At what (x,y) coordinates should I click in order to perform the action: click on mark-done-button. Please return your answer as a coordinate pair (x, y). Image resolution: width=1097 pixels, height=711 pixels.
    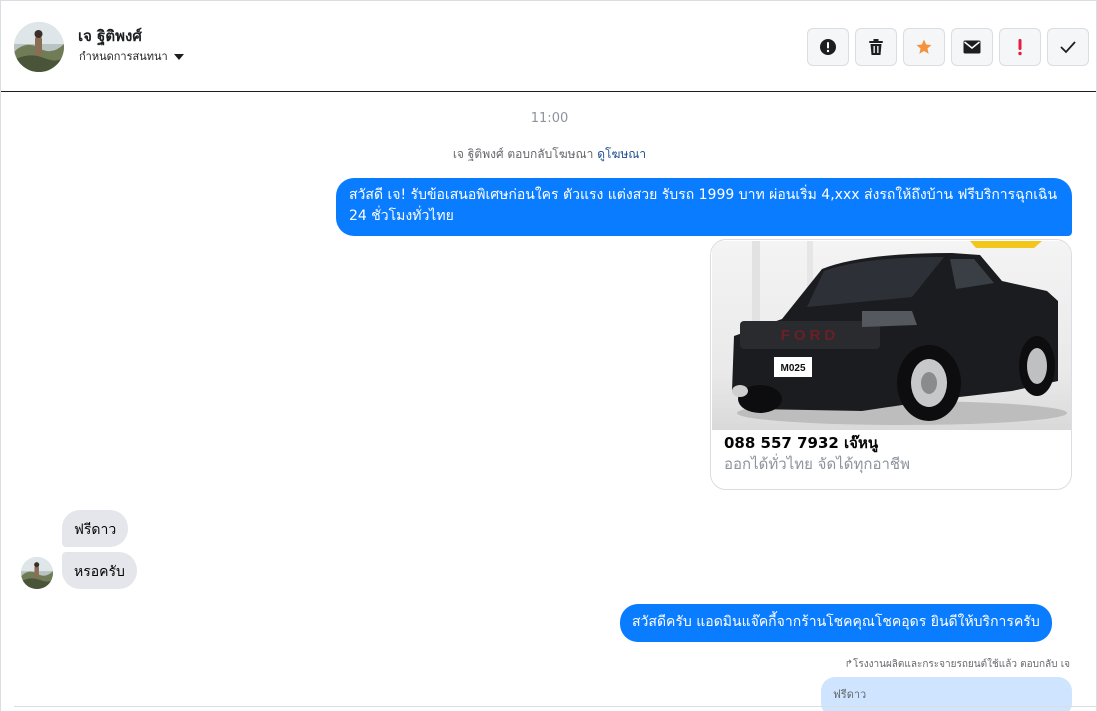
    Looking at the image, I should click on (1068, 47).